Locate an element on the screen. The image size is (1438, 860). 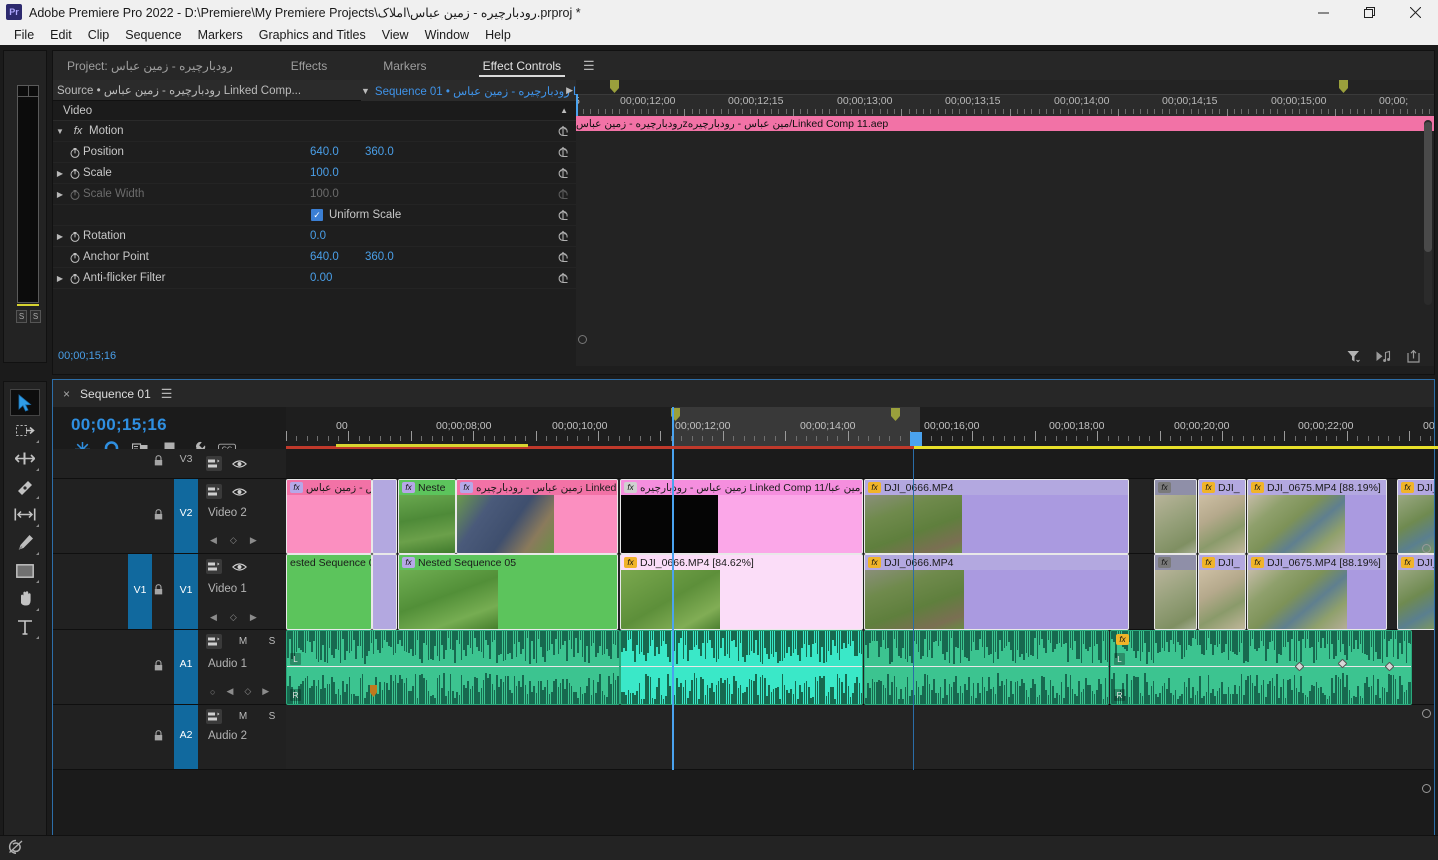
timeline-playhead is located at coordinates (673, 609).